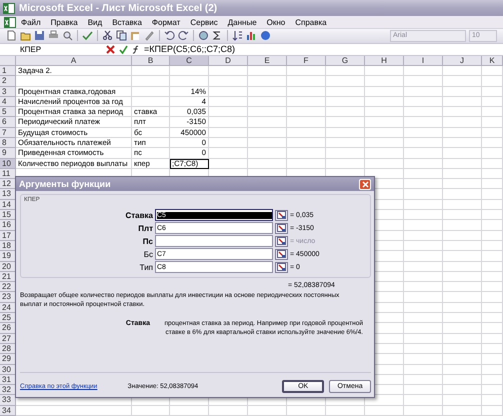 The height and width of the screenshot is (416, 503). I want to click on menu-item: Правка, so click(64, 22).